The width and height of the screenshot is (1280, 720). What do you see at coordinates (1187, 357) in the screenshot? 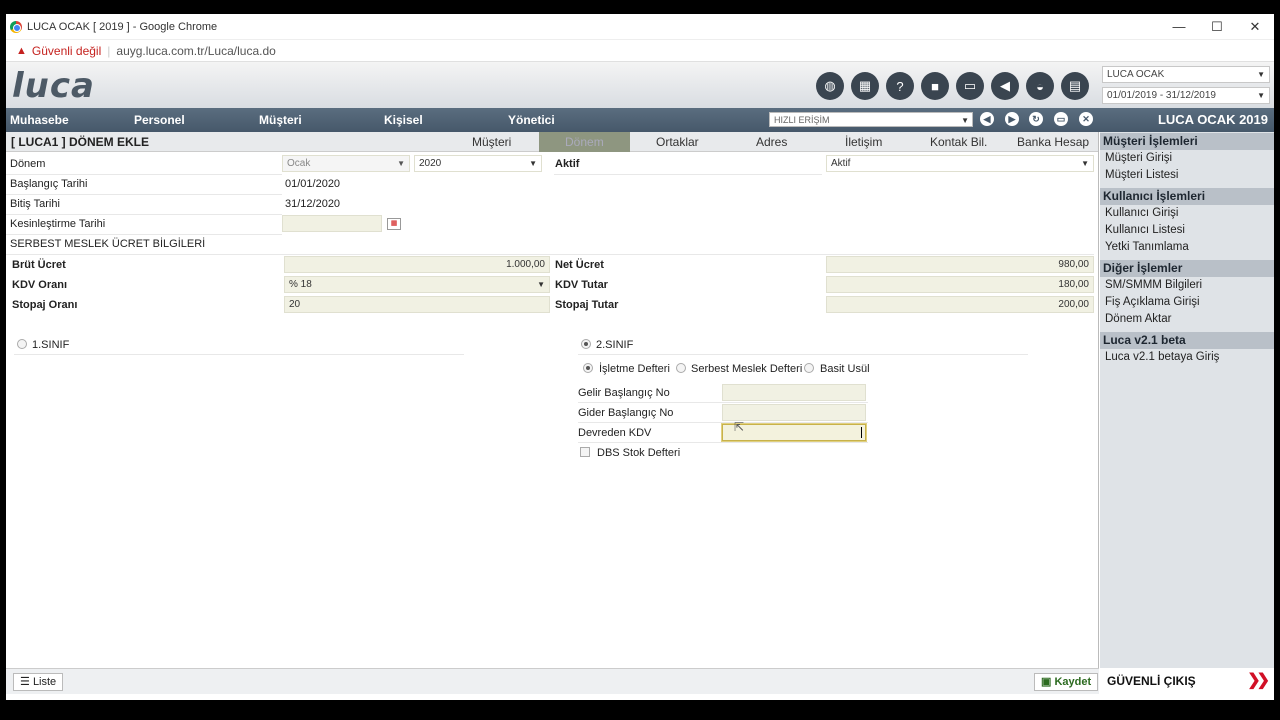
I see `sidebar-item-luca-beta: Luca v2.1 betaya Giriş` at bounding box center [1187, 357].